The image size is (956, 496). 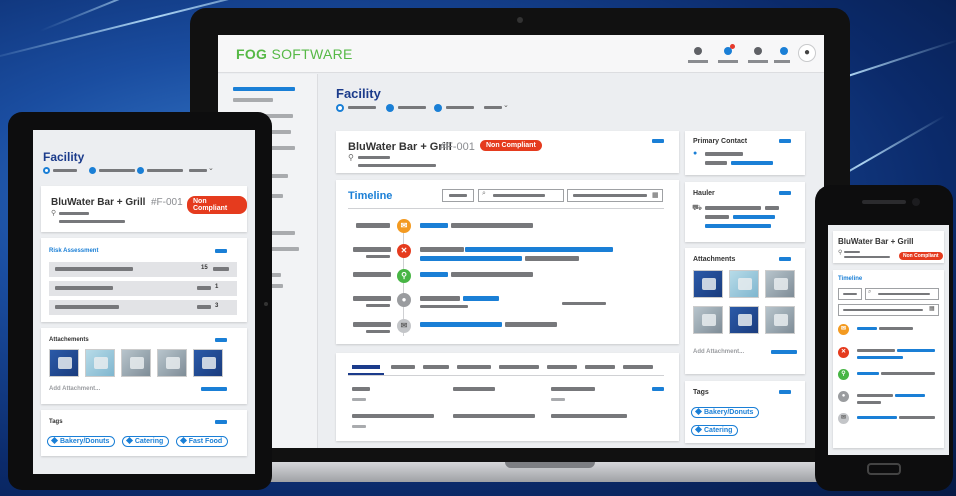 I want to click on tab-active, so click(x=366, y=367).